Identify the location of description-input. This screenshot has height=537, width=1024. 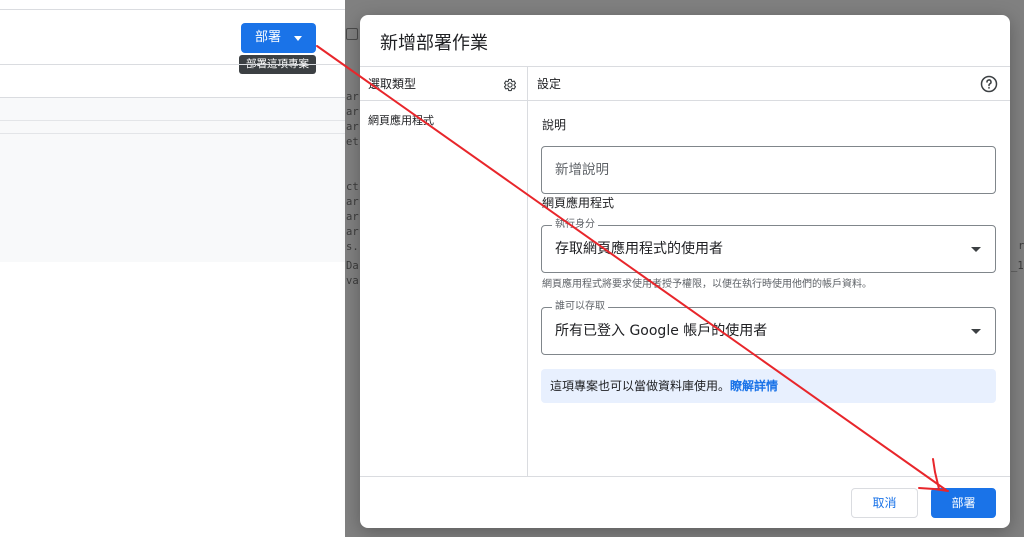
(768, 170).